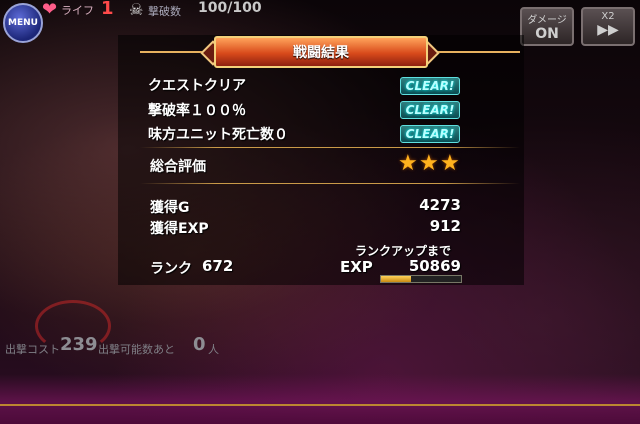 The image size is (640, 424). I want to click on condition-quest-clear-label: クエストクリア, so click(197, 86).